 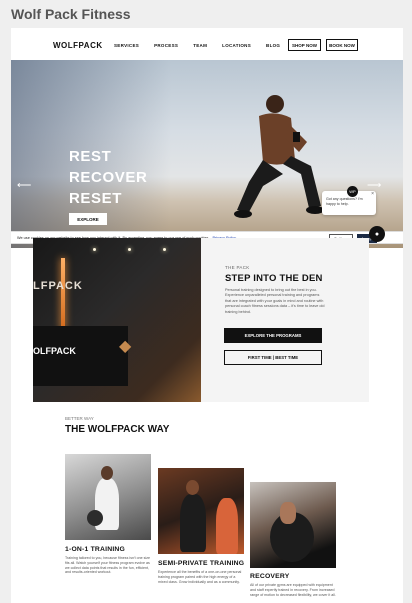 I want to click on gym-interior-photo: LFPACK OLFPACK ◆, so click(x=117, y=320).